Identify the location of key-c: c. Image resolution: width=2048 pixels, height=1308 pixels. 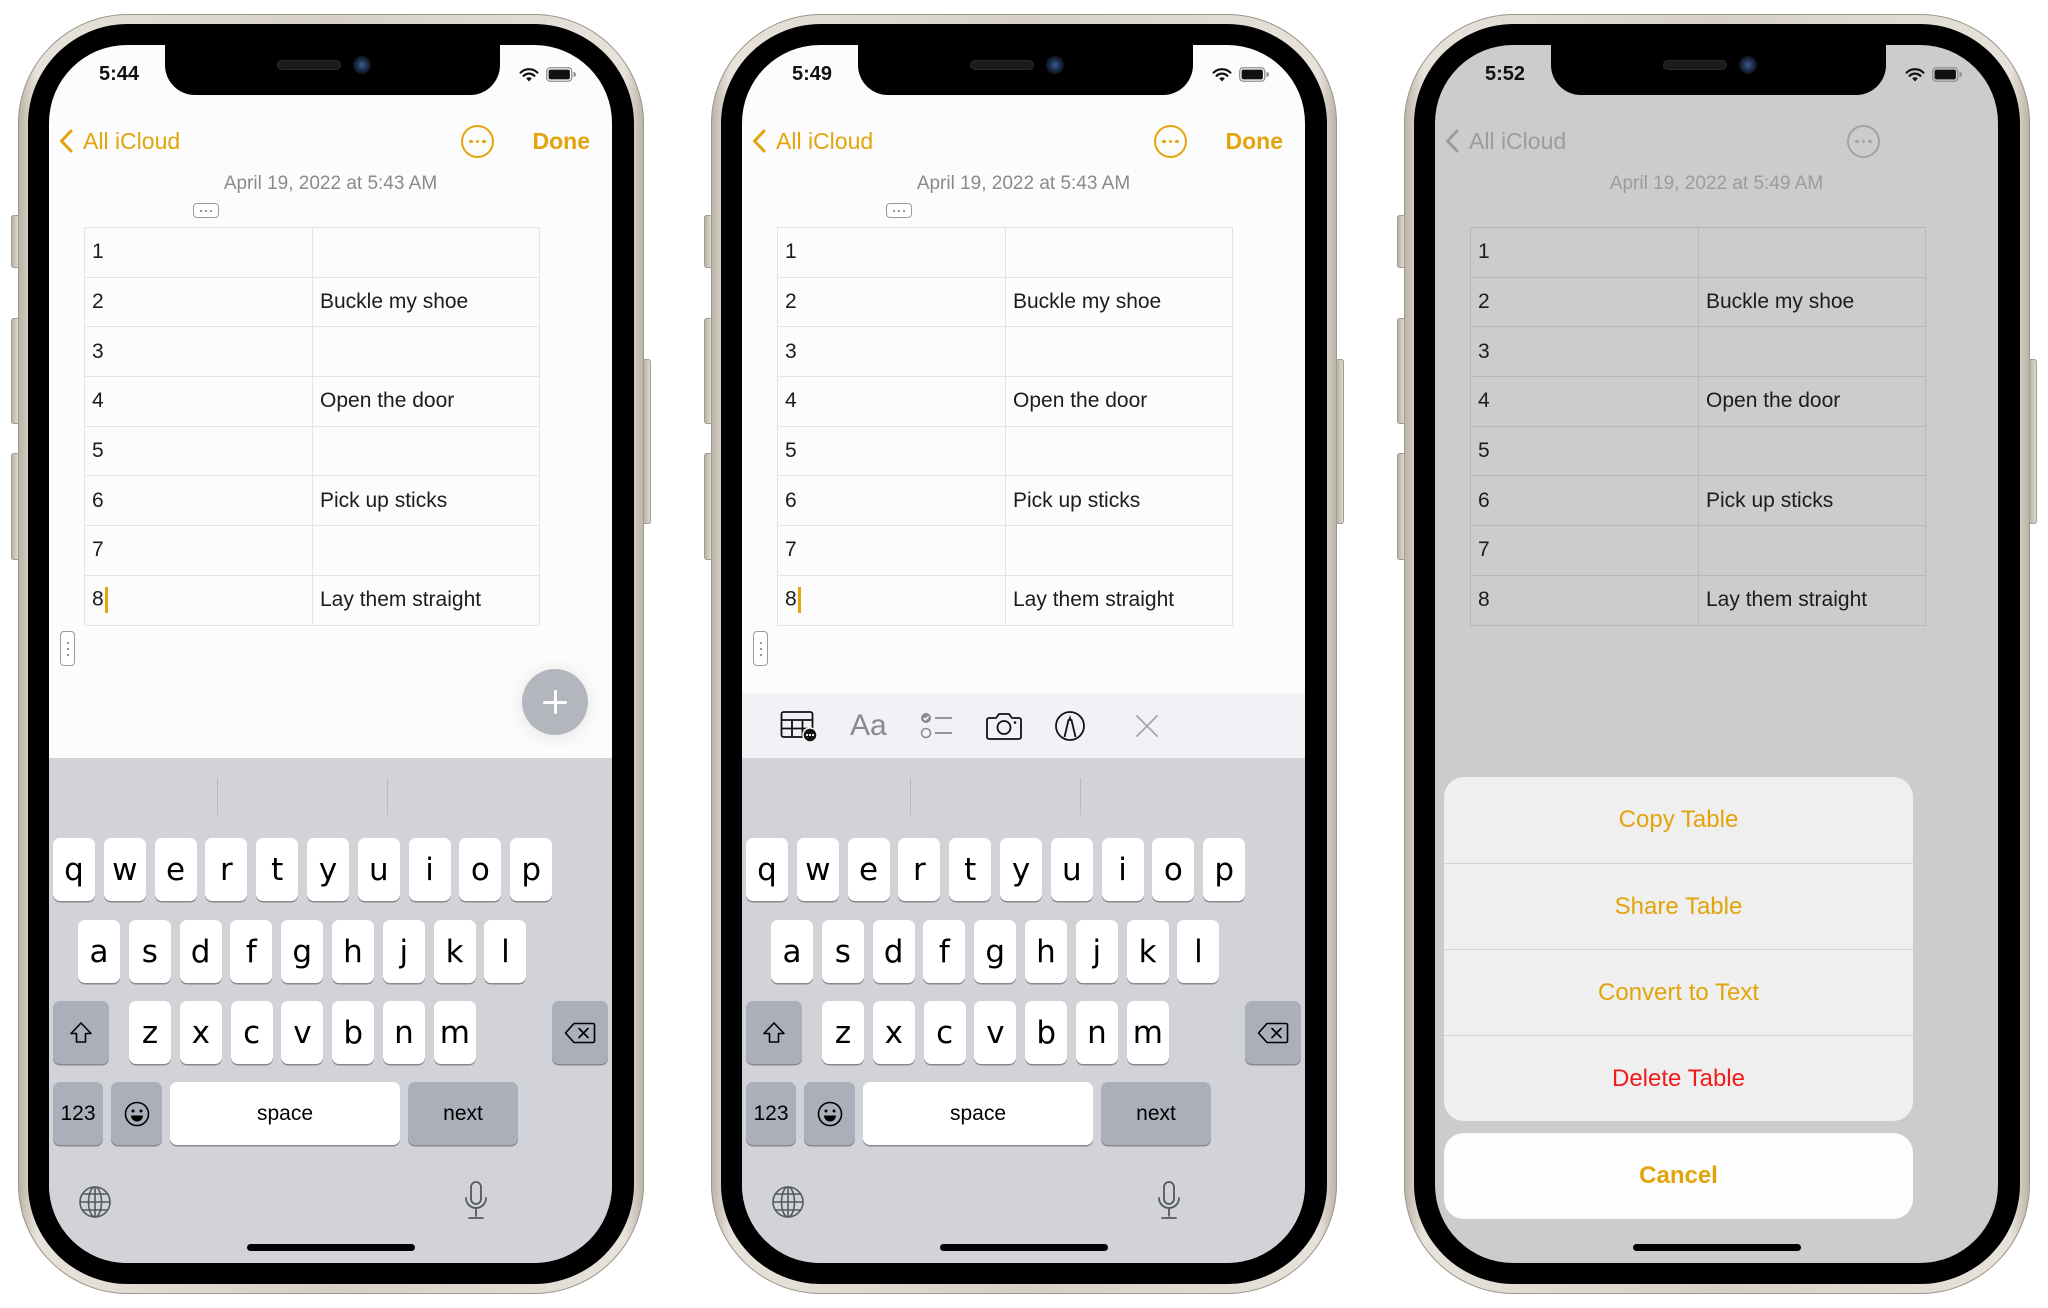
(251, 1032).